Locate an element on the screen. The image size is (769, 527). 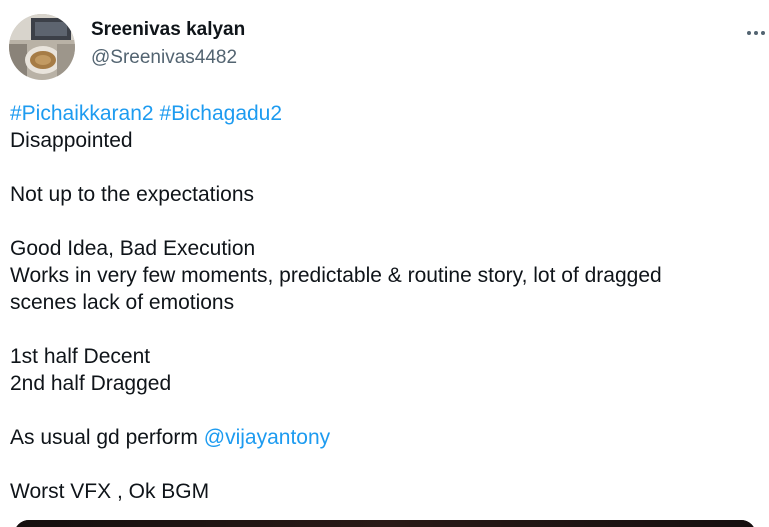
text-line-good-idea: Good Idea, Bad Execution is located at coordinates (133, 248).